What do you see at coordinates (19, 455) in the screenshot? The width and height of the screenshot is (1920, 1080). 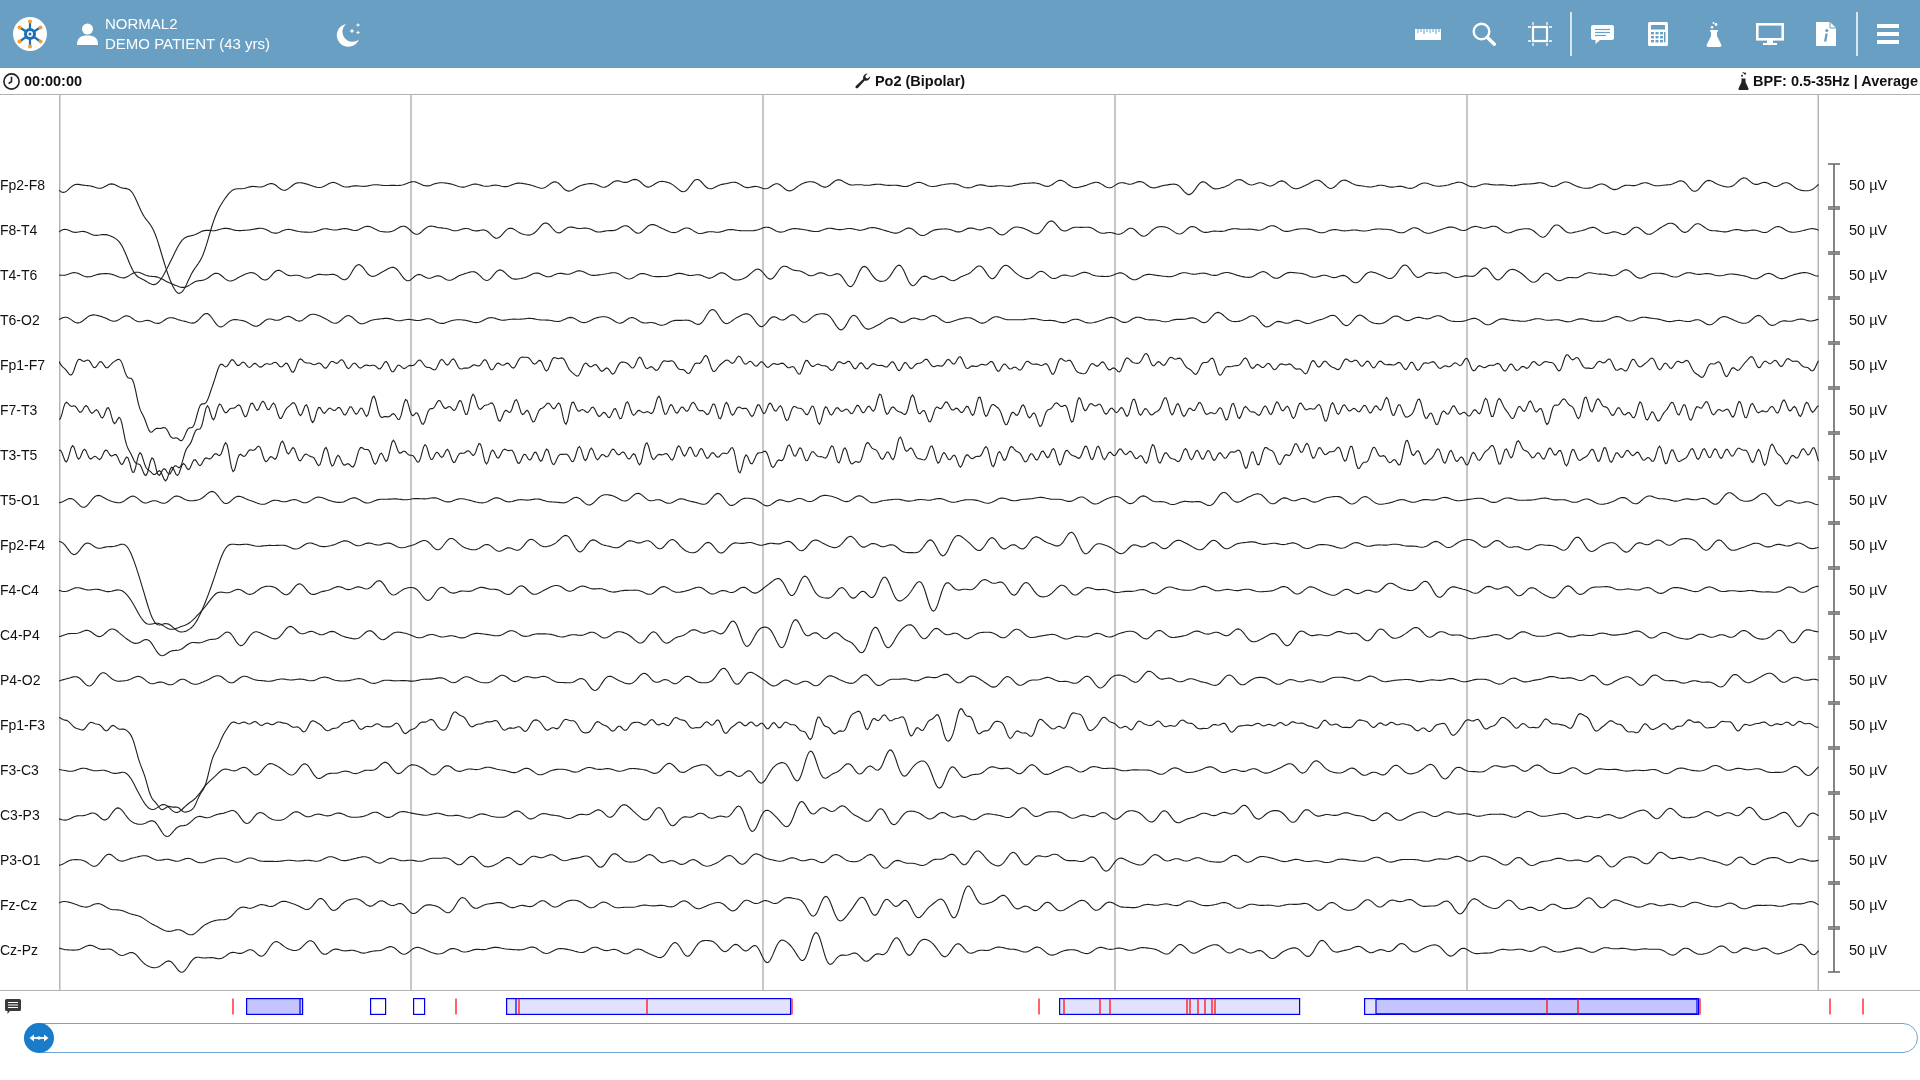 I see `channel-label: T3-T5` at bounding box center [19, 455].